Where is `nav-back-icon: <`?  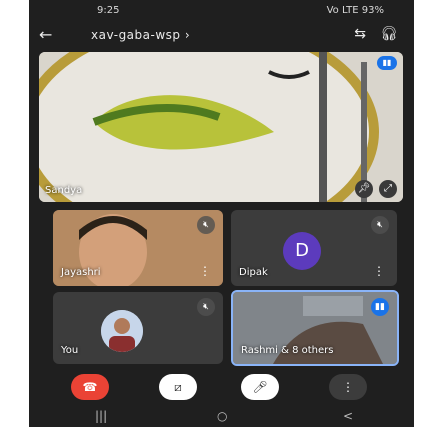
nav-back-icon: < is located at coordinates (348, 416).